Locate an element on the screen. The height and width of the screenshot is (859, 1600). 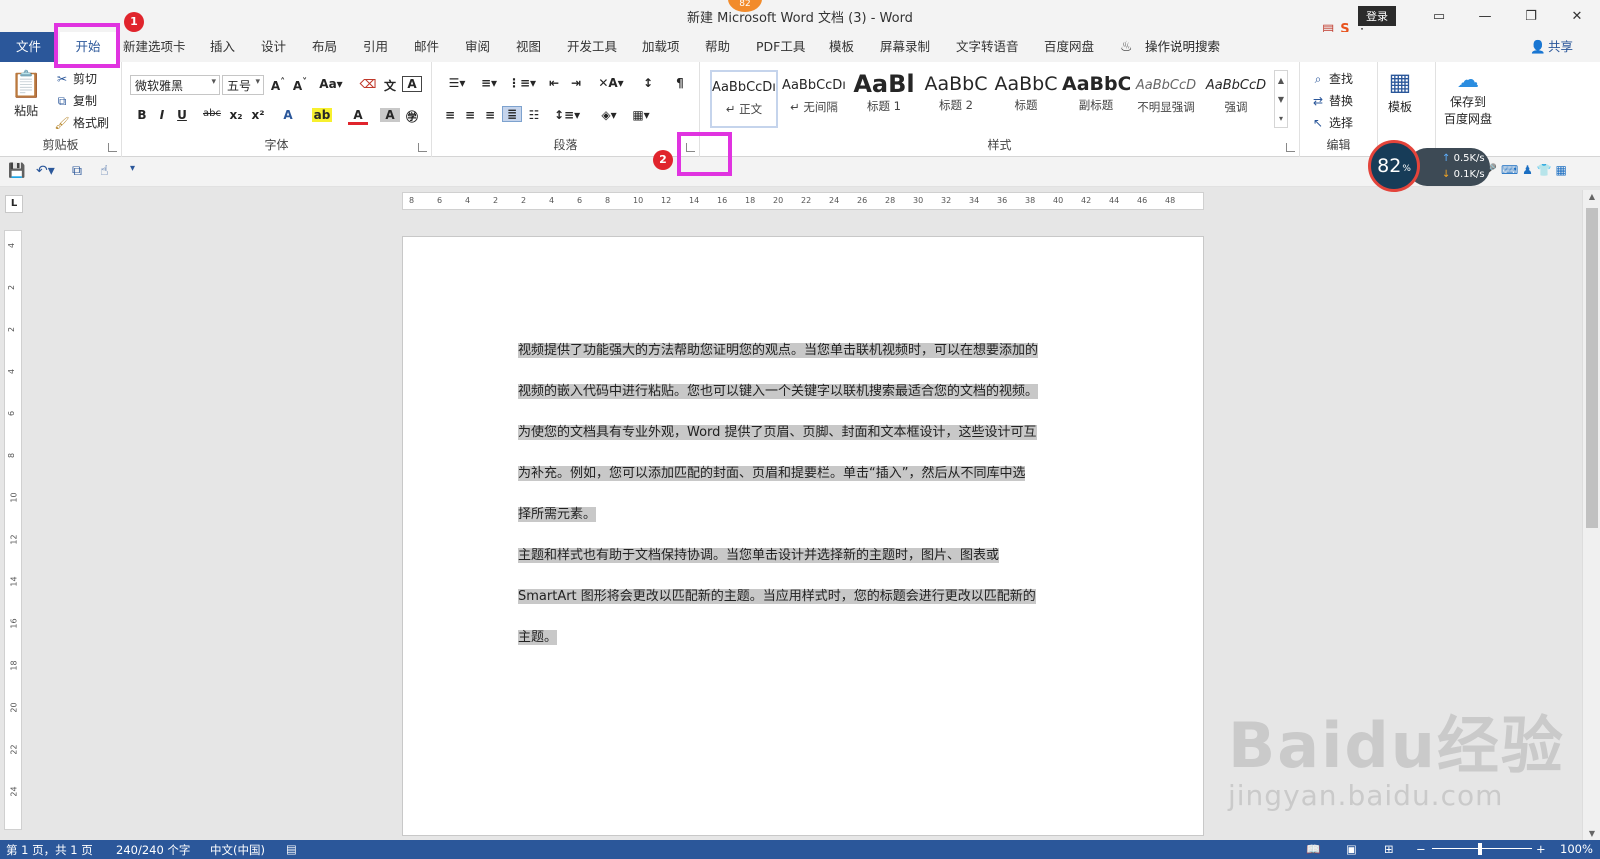
tab-developer: 开发工具 is located at coordinates (592, 47).